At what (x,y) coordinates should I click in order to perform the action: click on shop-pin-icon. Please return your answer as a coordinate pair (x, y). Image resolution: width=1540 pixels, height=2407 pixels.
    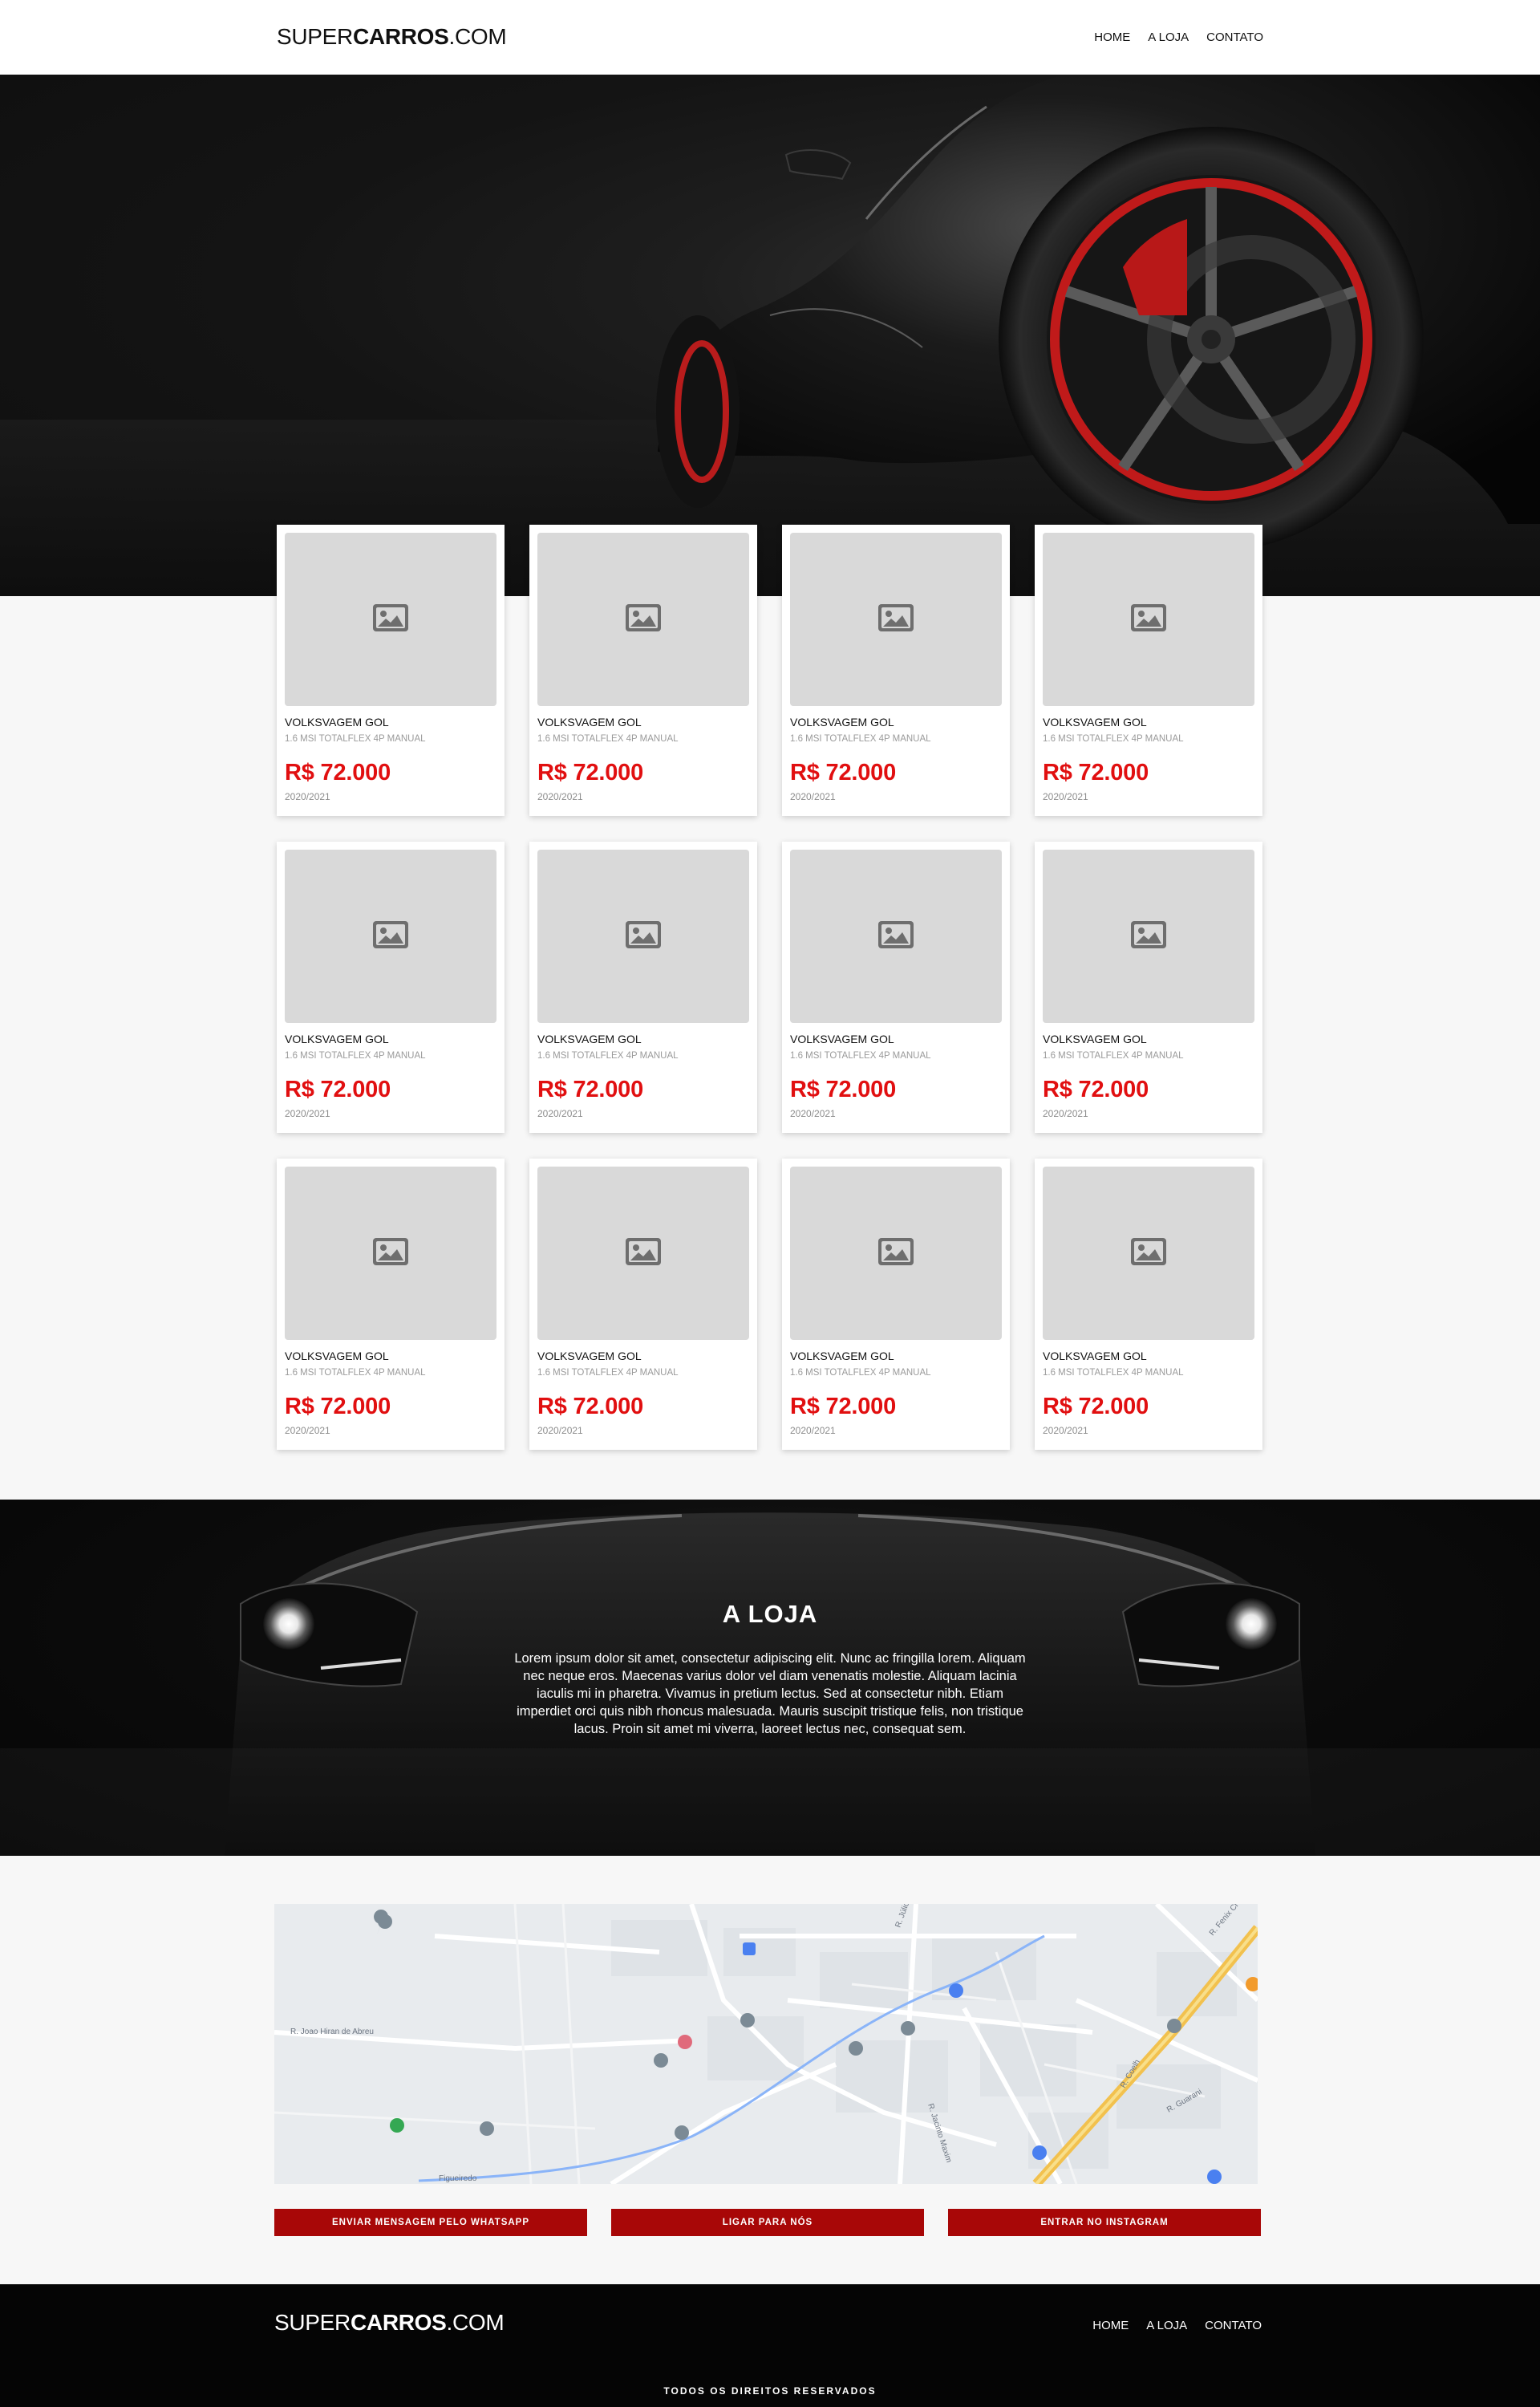
    Looking at the image, I should click on (956, 1991).